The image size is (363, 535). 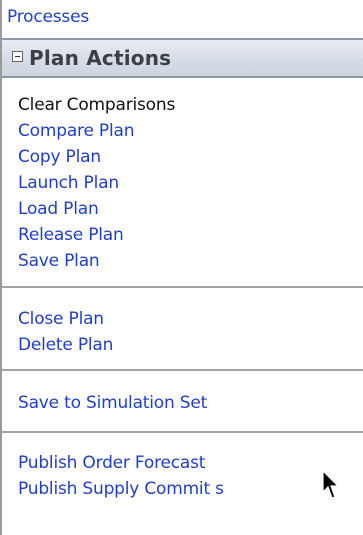 I want to click on panel-left-border, so click(x=1, y=267).